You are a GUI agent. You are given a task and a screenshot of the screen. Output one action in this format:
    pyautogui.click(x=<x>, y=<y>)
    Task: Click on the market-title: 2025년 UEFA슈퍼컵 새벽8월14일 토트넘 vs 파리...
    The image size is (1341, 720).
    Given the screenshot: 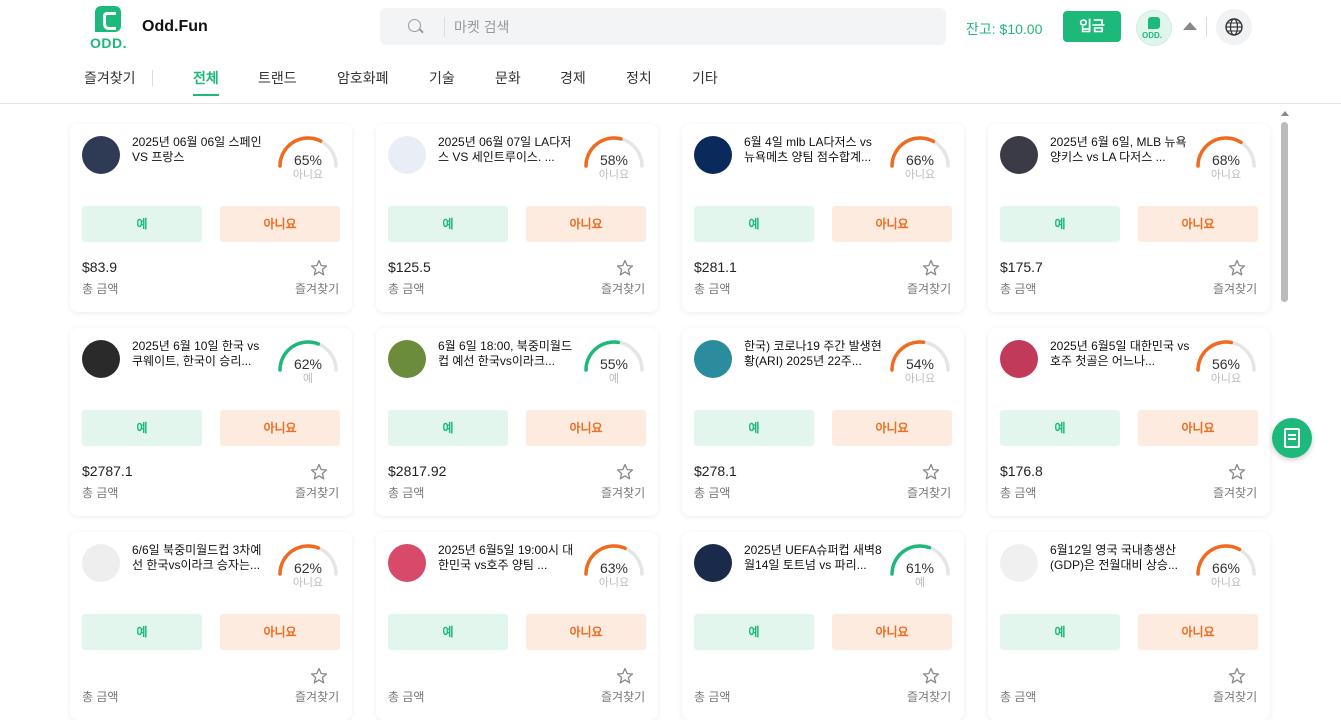 What is the action you would take?
    pyautogui.click(x=814, y=558)
    